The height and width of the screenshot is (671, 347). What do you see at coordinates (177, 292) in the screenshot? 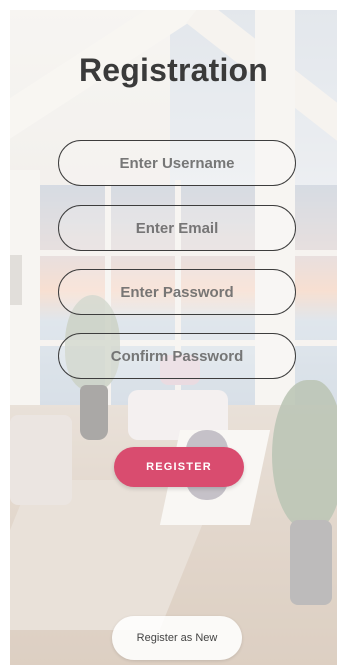
I see `password-field` at bounding box center [177, 292].